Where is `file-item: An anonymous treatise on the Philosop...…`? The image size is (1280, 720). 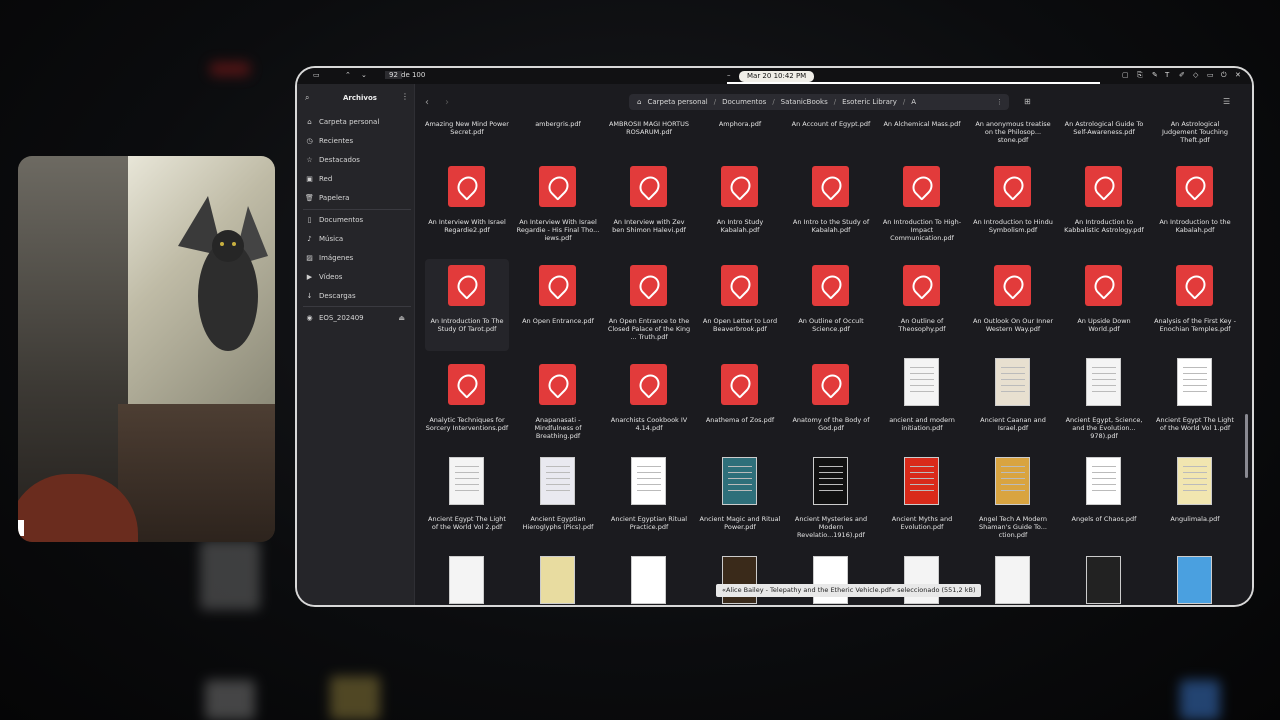 file-item: An anonymous treatise on the Philosop...… is located at coordinates (1013, 135).